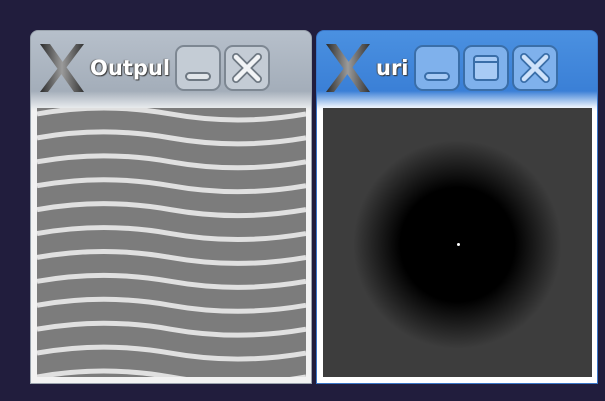 This screenshot has height=401, width=605. What do you see at coordinates (392, 68) in the screenshot?
I see `window-title: uri` at bounding box center [392, 68].